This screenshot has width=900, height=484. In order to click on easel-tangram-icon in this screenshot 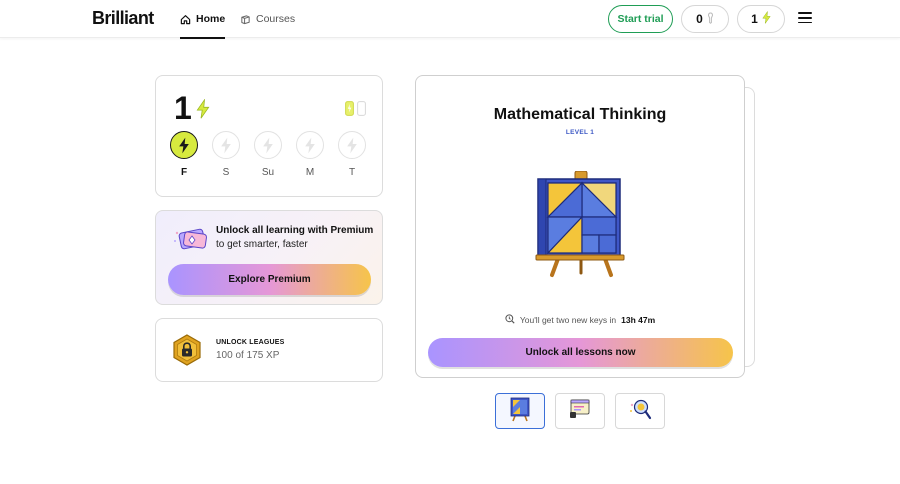, I will do `click(520, 411)`.